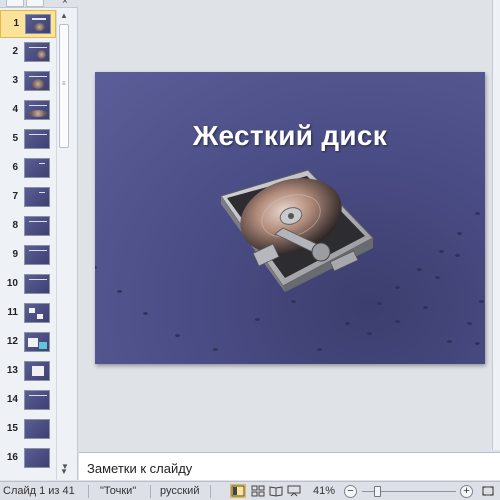  I want to click on slide-thumbnail-5: 5, so click(28, 140).